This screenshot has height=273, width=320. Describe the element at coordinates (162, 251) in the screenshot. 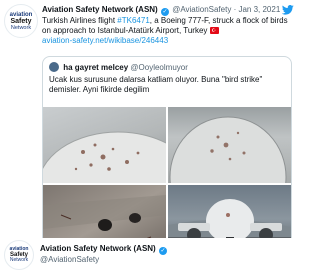

I see `footer-verified-badge-icon: ✓` at that location.